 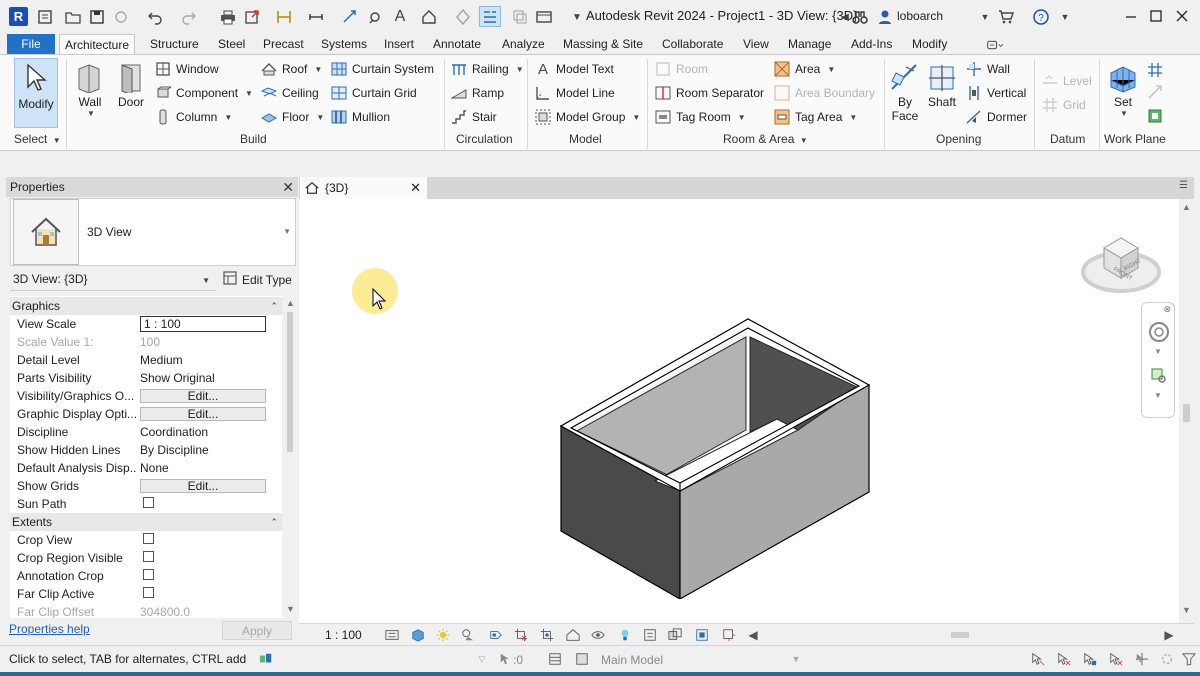 I want to click on save-icon, so click(x=97, y=17).